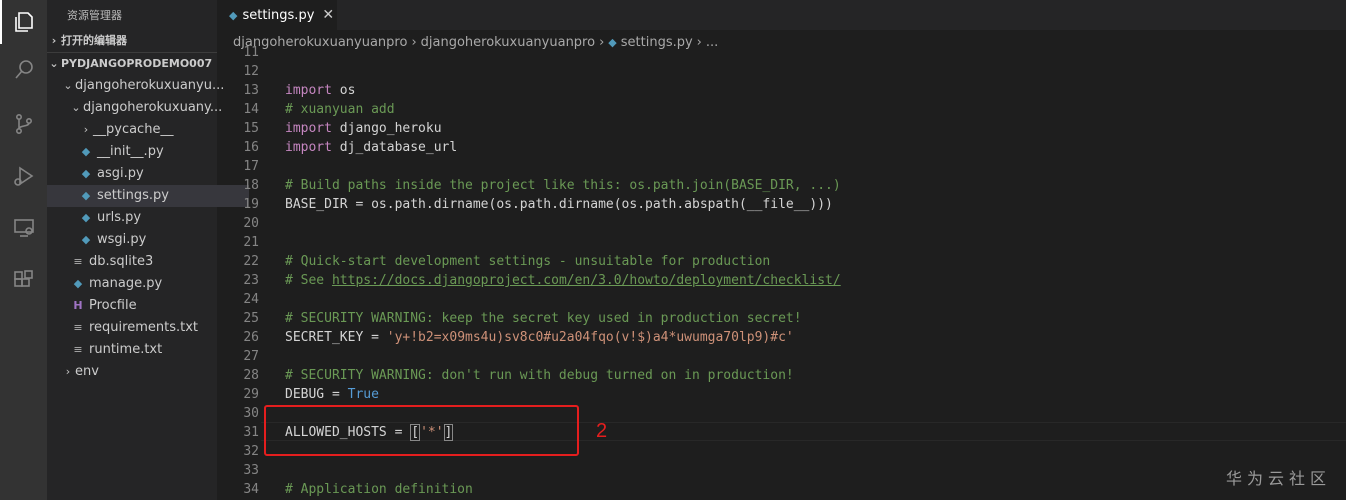 Image resolution: width=1346 pixels, height=500 pixels. What do you see at coordinates (251, 128) in the screenshot?
I see `line-number: 15` at bounding box center [251, 128].